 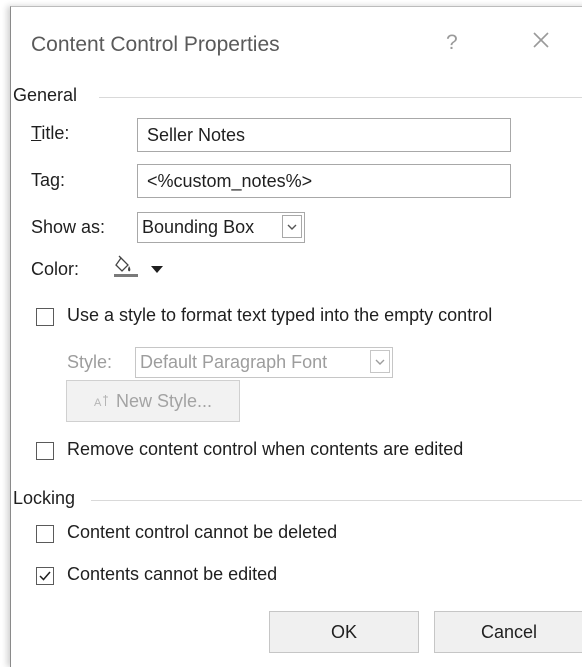 I want to click on style-label: Style:, so click(x=90, y=362).